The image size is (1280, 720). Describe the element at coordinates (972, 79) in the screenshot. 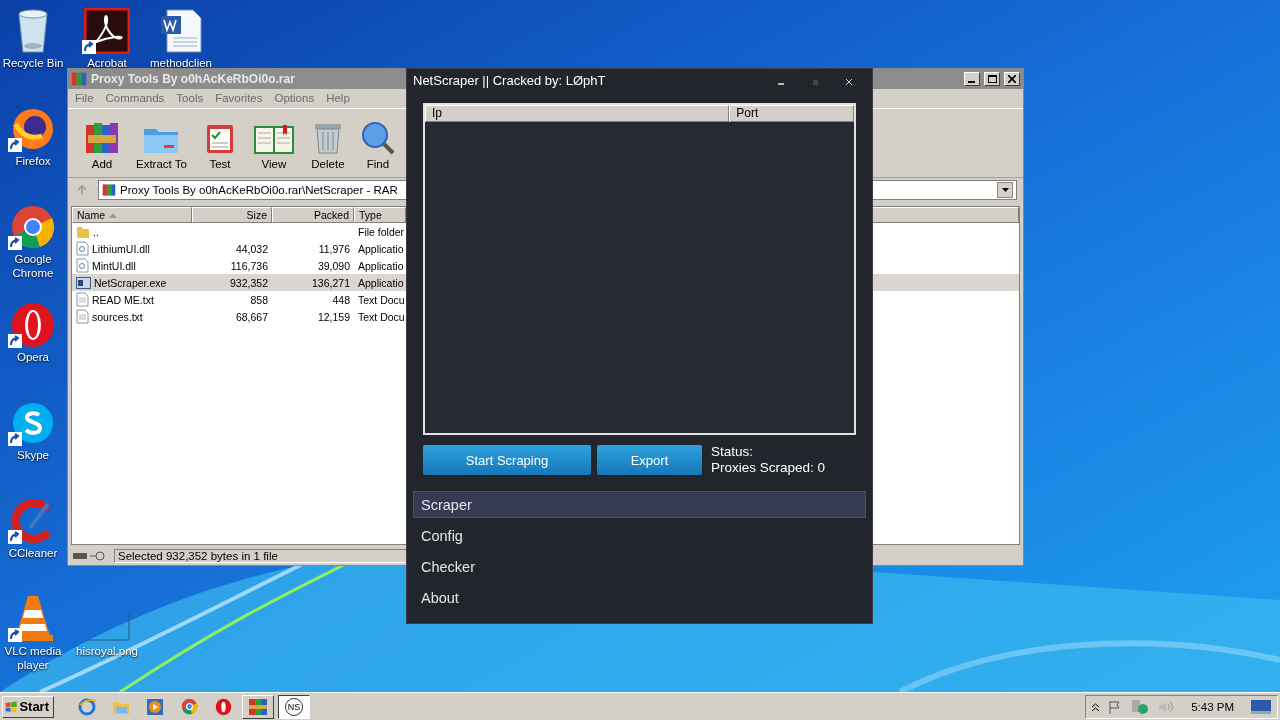

I see `minimize-button` at that location.